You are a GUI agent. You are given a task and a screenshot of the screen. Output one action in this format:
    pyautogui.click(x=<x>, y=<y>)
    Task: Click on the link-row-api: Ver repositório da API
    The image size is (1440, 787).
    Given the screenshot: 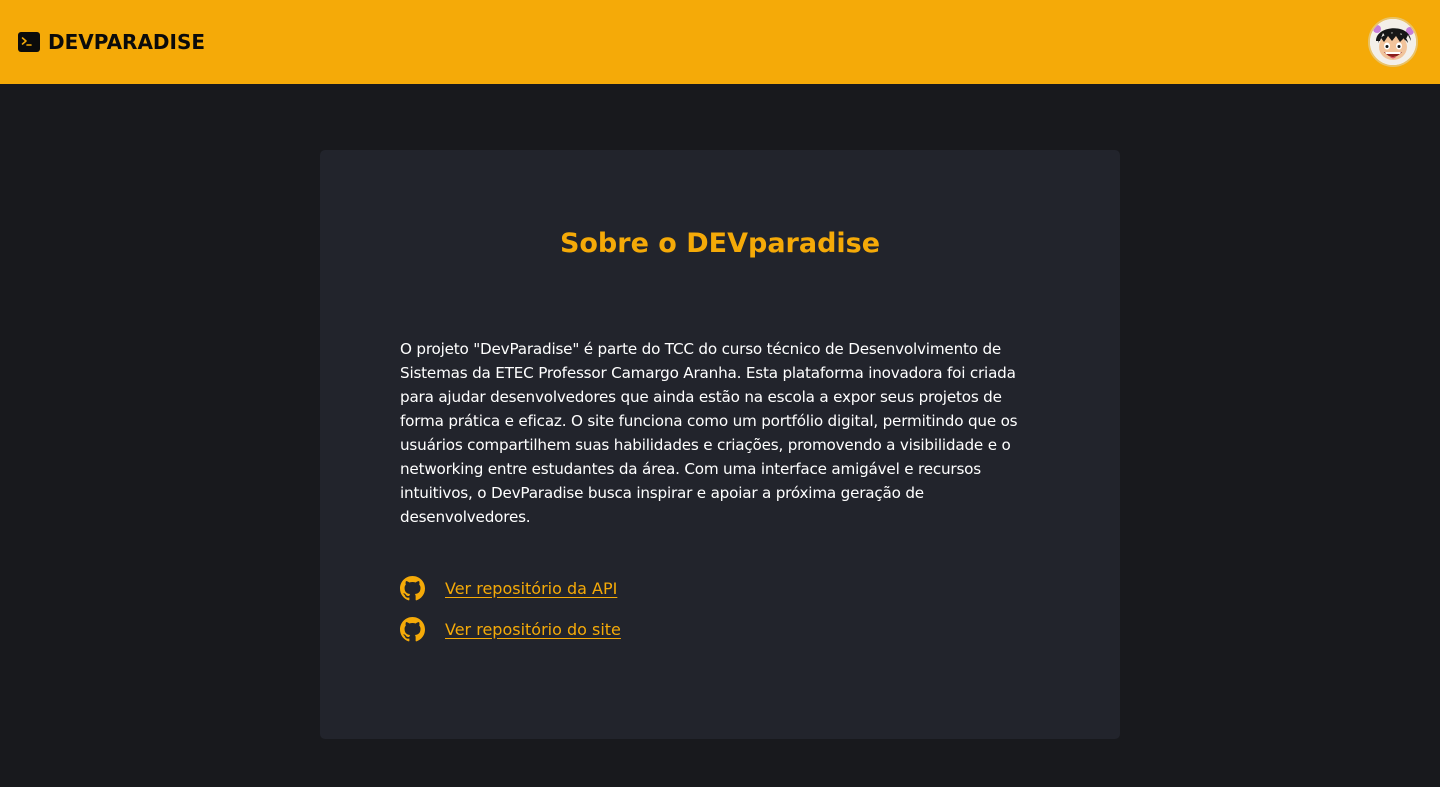 What is the action you would take?
    pyautogui.click(x=510, y=588)
    